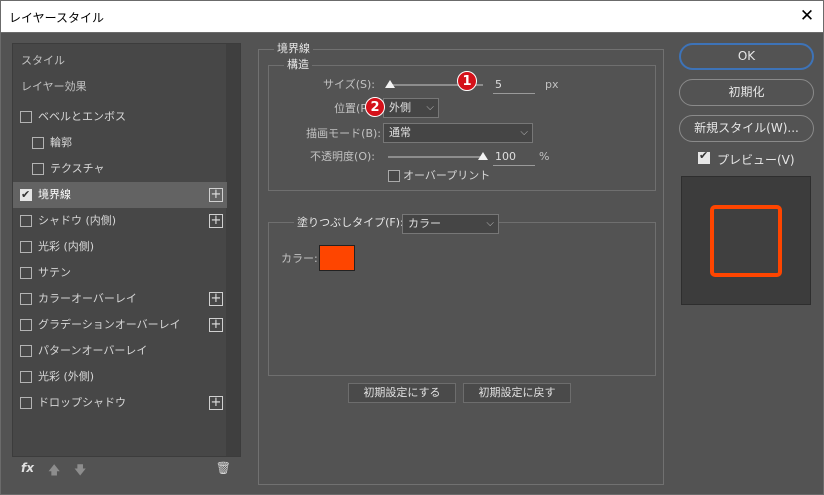 The height and width of the screenshot is (495, 824). I want to click on preview-shape, so click(746, 241).